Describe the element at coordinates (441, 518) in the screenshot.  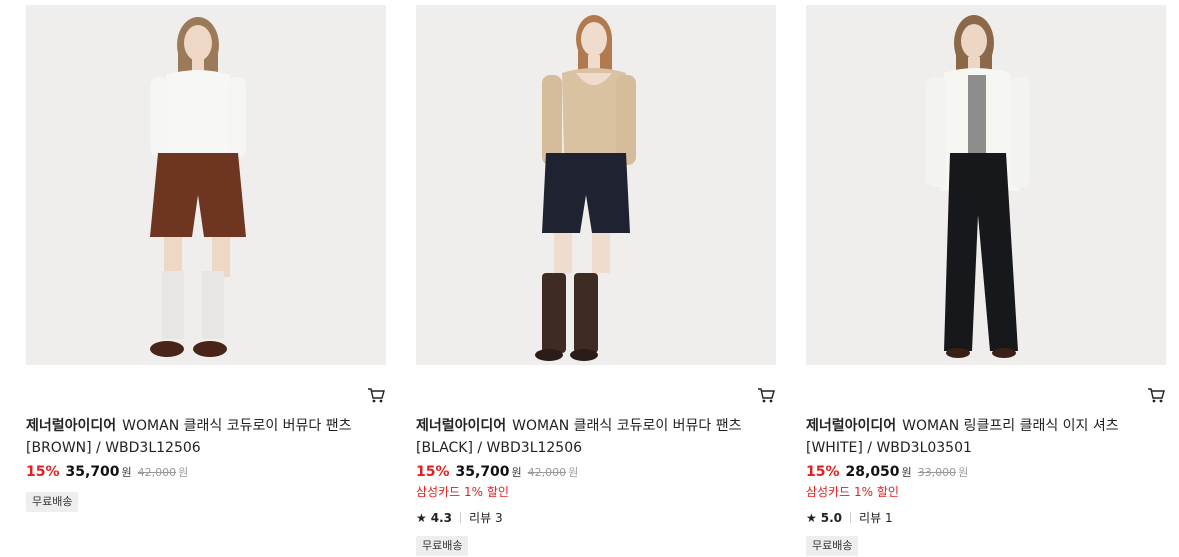
I see `rating-value: 4.3` at that location.